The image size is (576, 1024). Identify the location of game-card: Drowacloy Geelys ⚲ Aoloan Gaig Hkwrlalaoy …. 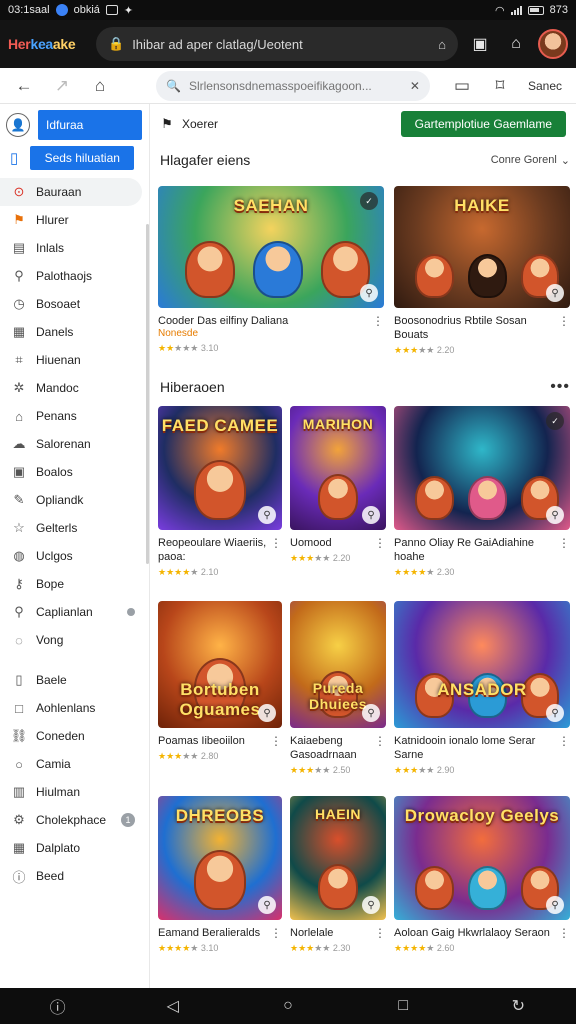
(482, 875).